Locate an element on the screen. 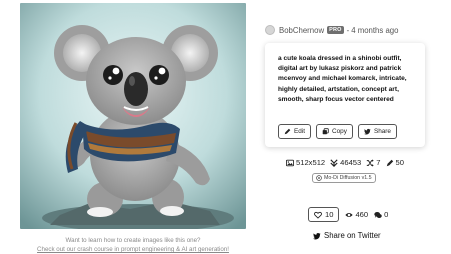 This screenshot has height=254, width=451. author-row: BobChernow PRO - 4 months ago is located at coordinates (331, 30).